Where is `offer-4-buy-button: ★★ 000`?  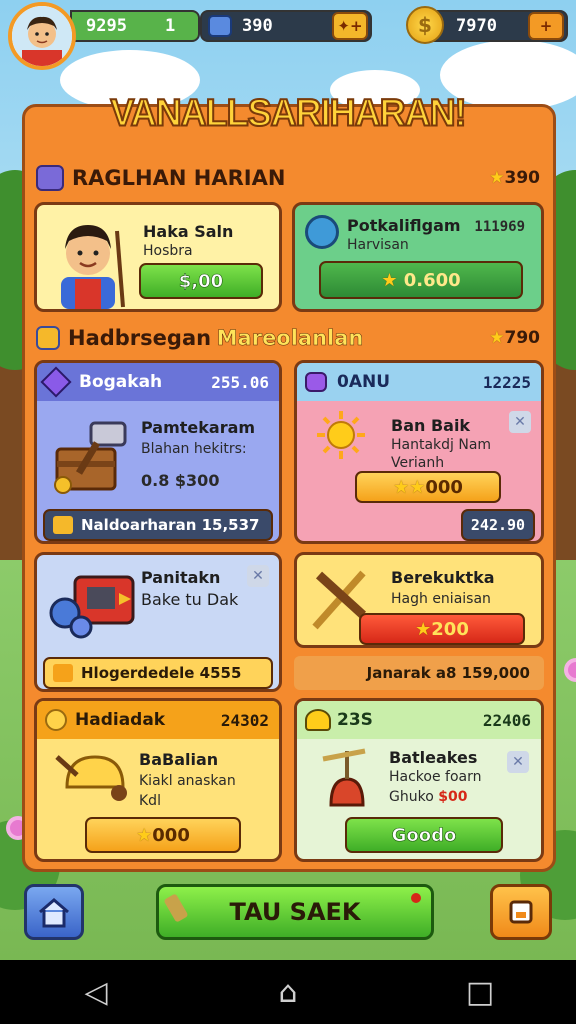
offer-4-buy-button: ★★ 000 is located at coordinates (428, 487).